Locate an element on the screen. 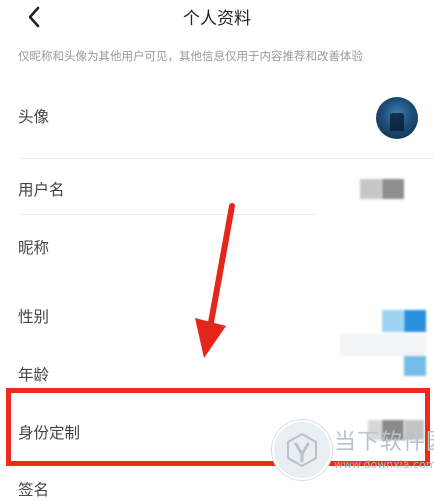  watermark-name: 当下软件园 is located at coordinates (384, 442).